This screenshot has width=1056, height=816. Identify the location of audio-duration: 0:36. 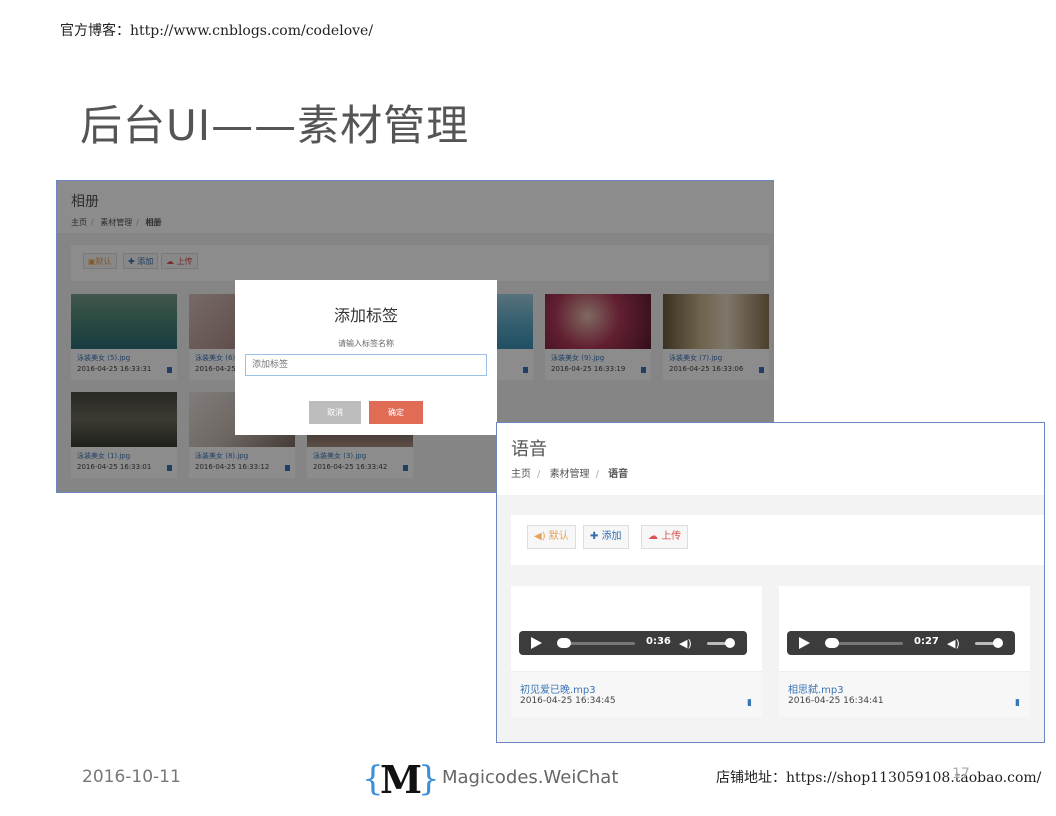
(658, 641).